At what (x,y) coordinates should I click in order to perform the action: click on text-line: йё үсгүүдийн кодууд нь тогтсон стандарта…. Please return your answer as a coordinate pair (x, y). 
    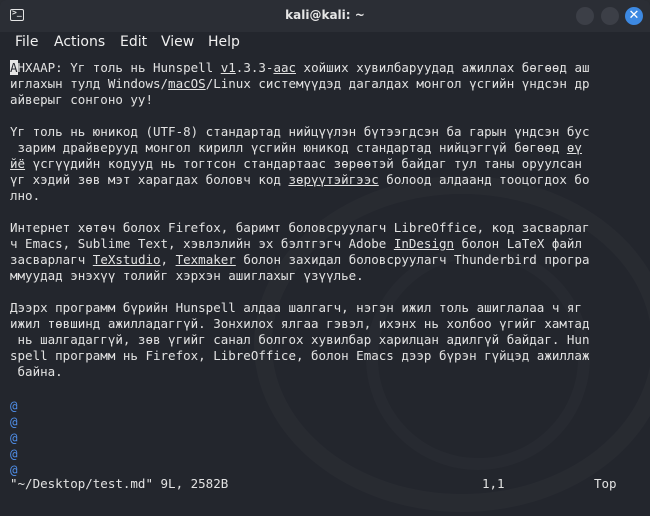
    Looking at the image, I should click on (296, 163).